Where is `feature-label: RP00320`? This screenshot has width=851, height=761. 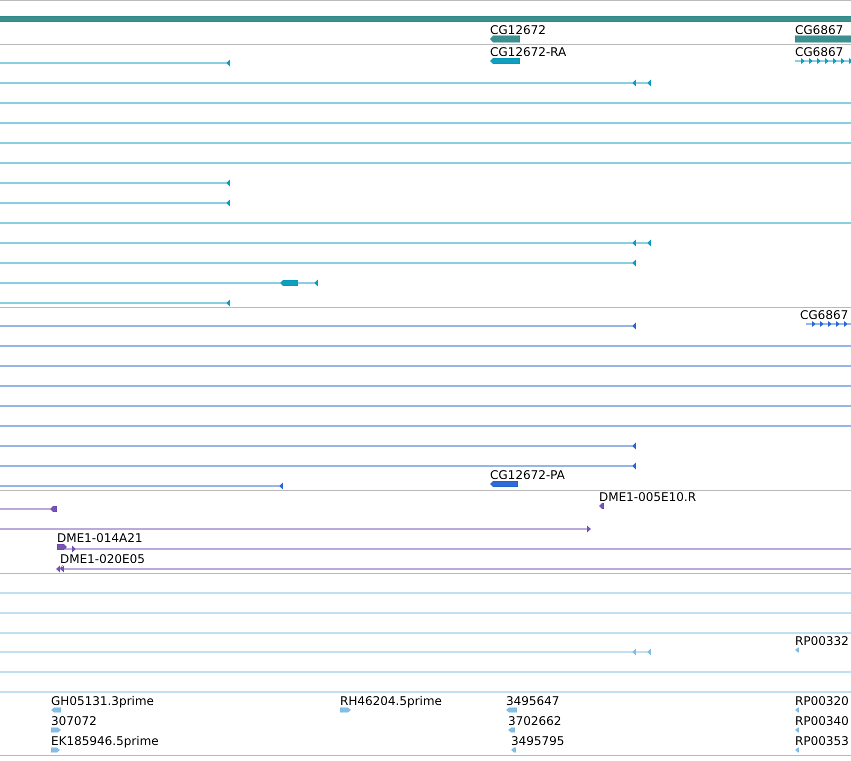 feature-label: RP00320 is located at coordinates (822, 701).